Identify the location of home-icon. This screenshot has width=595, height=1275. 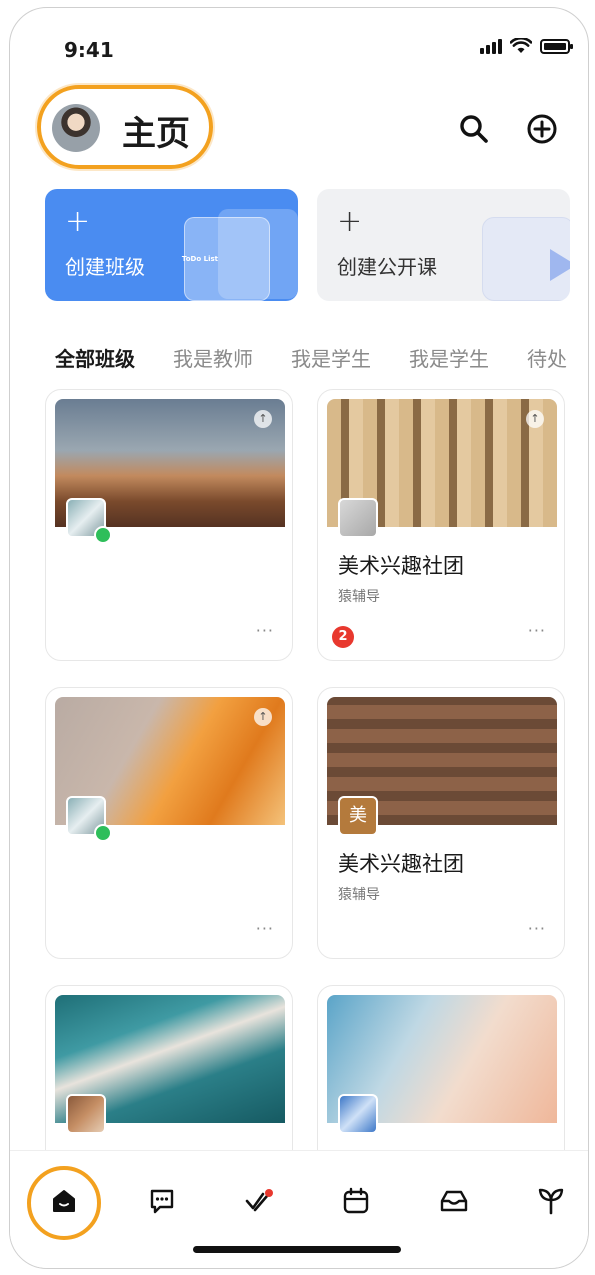
(64, 1201).